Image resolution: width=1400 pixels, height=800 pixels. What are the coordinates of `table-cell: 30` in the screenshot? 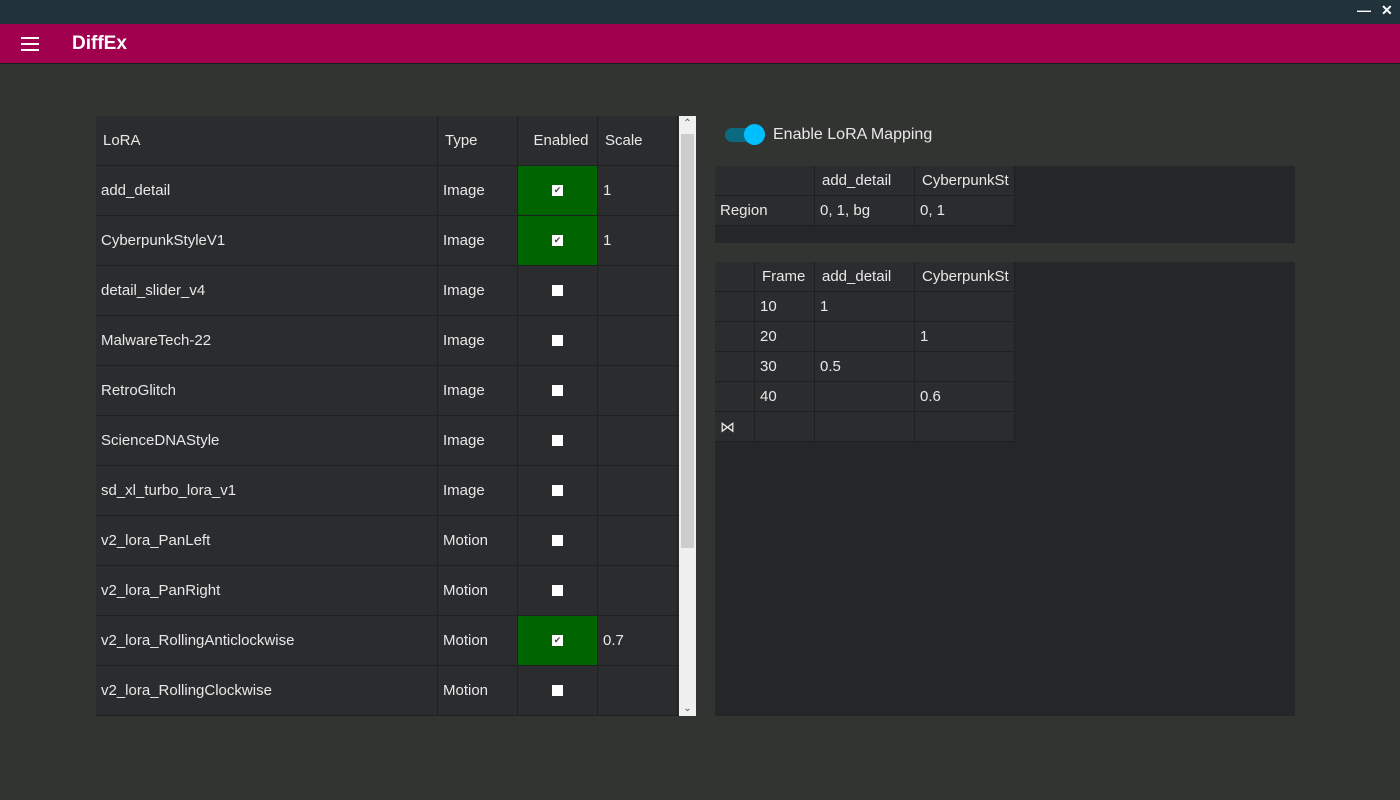 It's located at (785, 367).